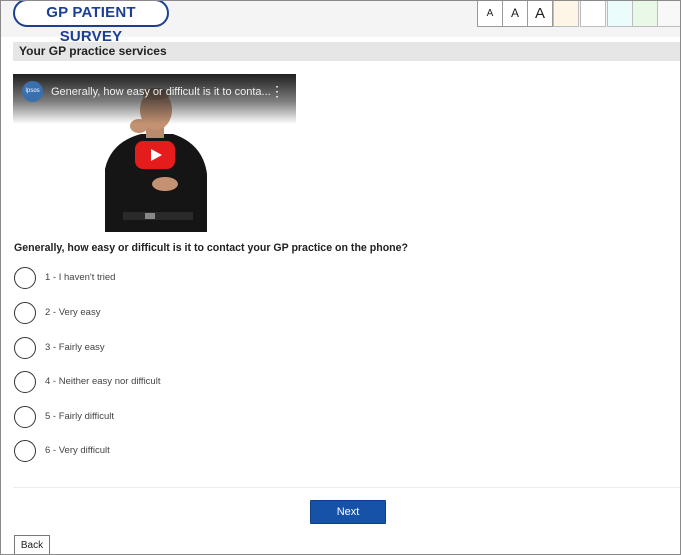 The height and width of the screenshot is (555, 681). I want to click on video-title-overlay, so click(154, 99).